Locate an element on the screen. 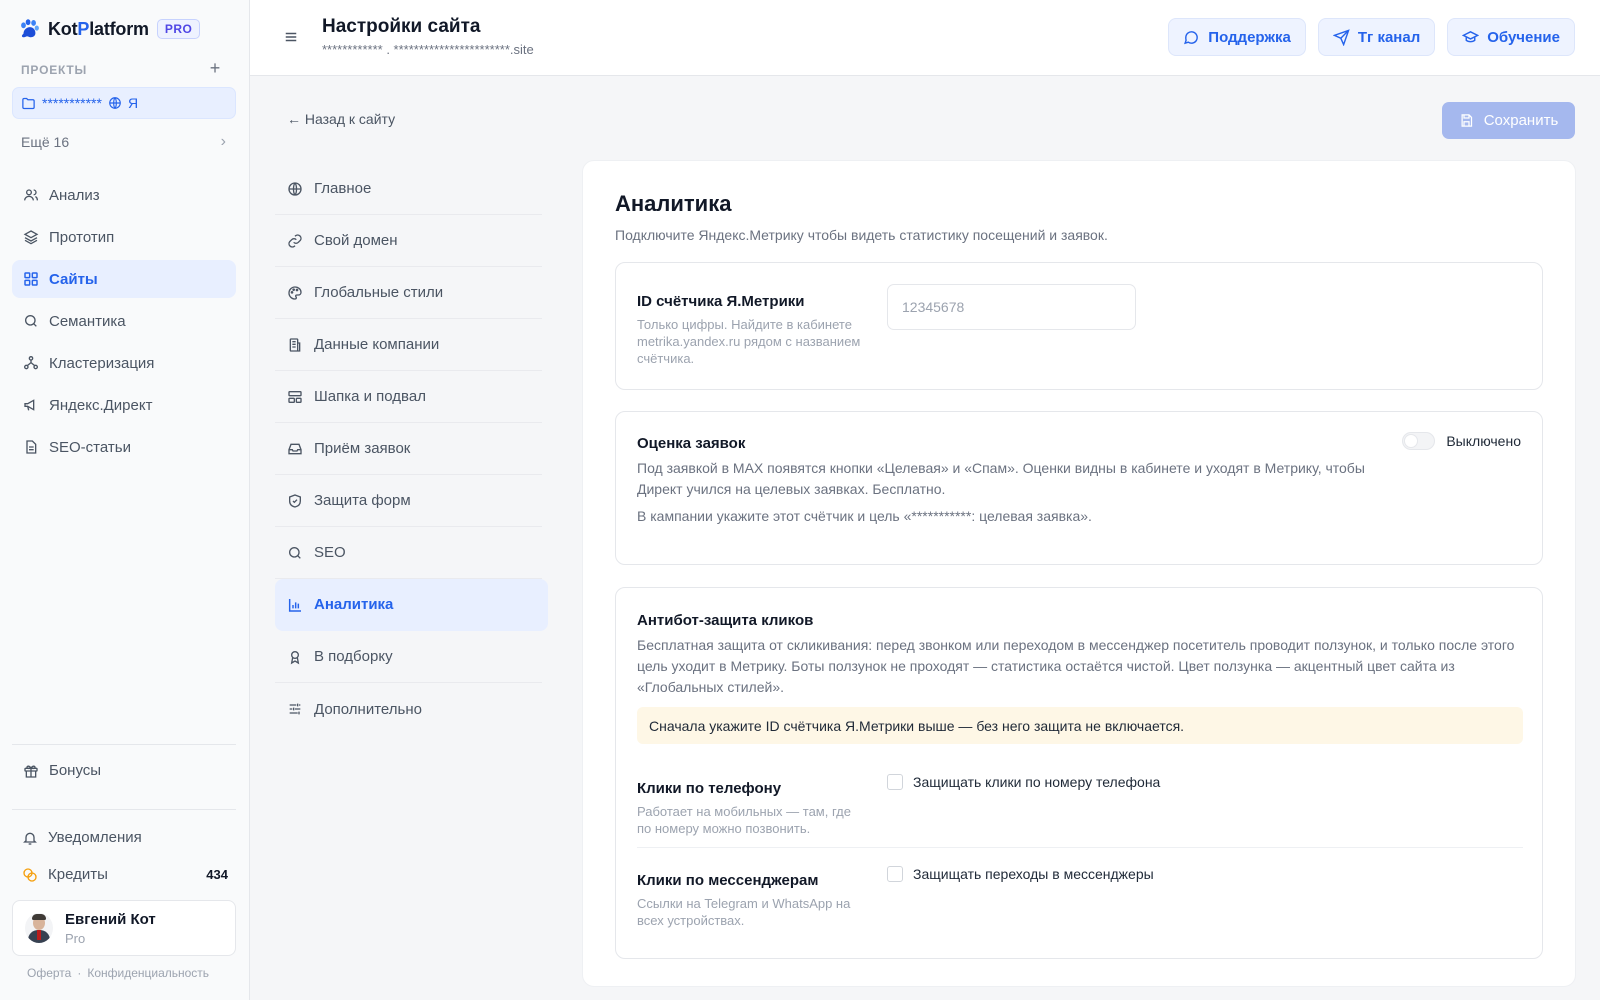 This screenshot has width=1600, height=1000. tab-global-styles: Глобальные стили is located at coordinates (408, 293).